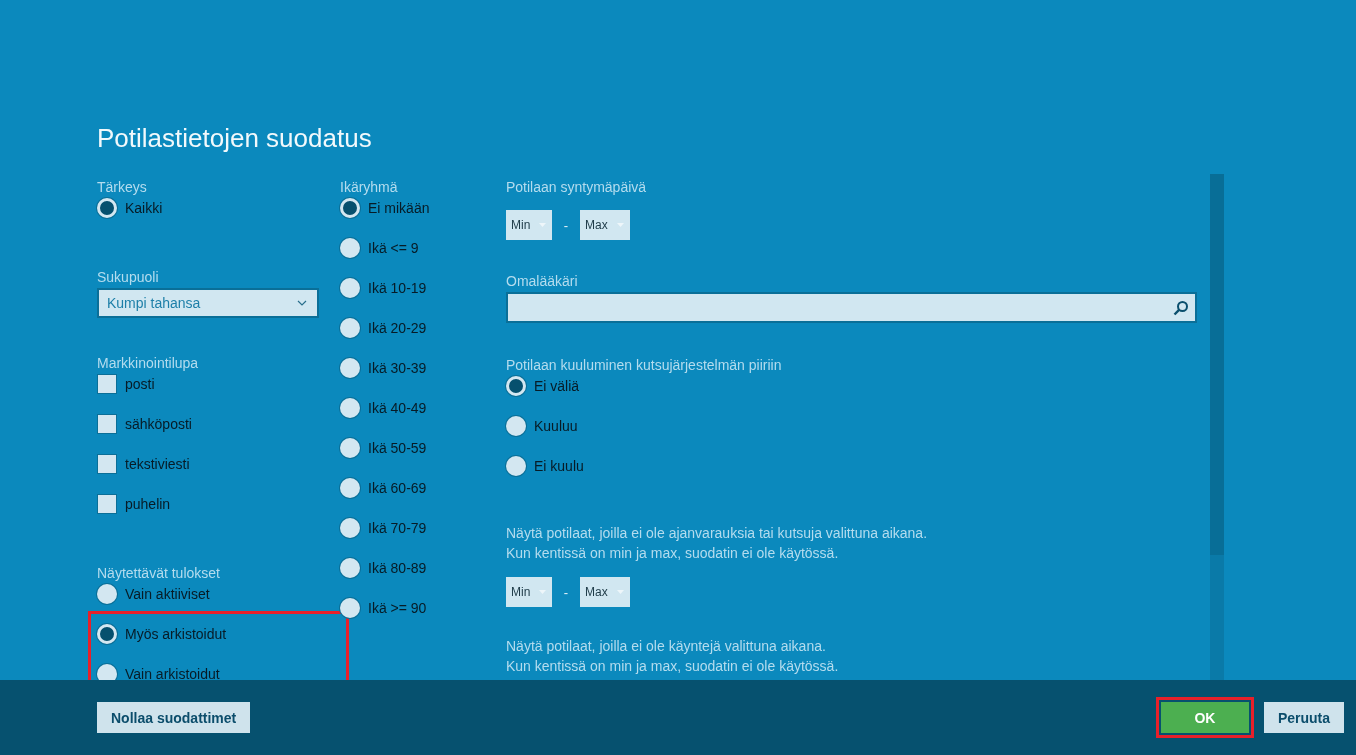 The width and height of the screenshot is (1356, 755). I want to click on option-label: Ikä 70-79, so click(397, 528).